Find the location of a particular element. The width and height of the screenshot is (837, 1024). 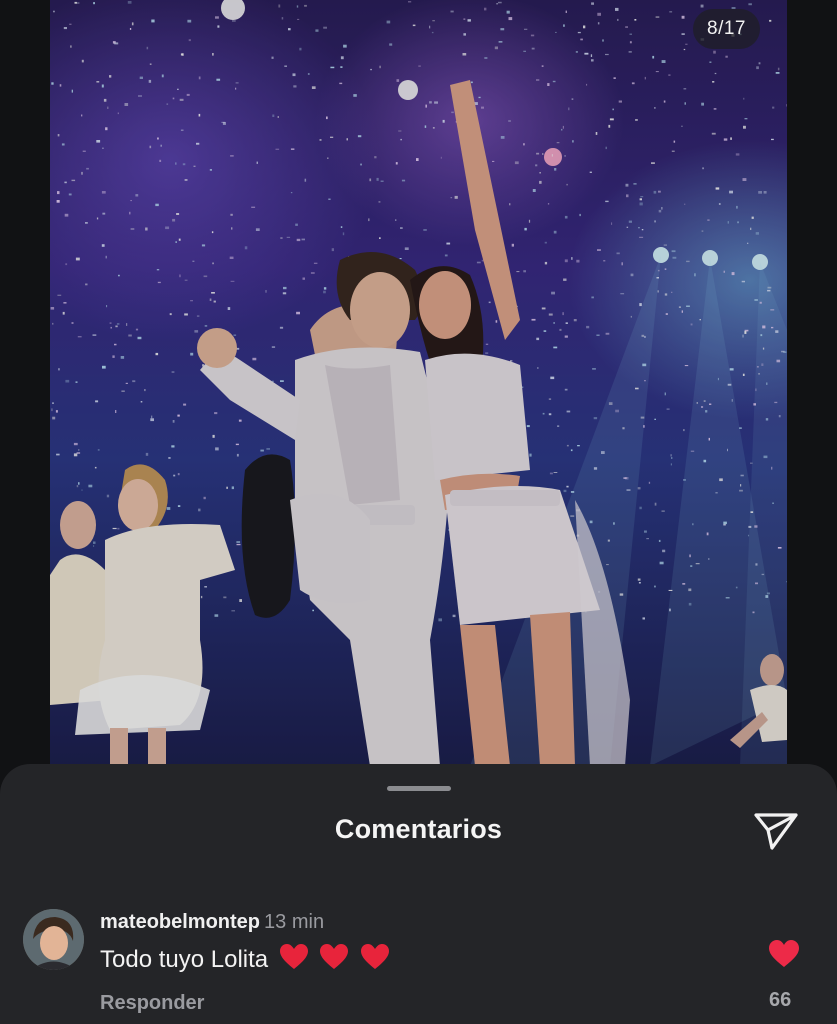

avatar-image is located at coordinates (53, 939).